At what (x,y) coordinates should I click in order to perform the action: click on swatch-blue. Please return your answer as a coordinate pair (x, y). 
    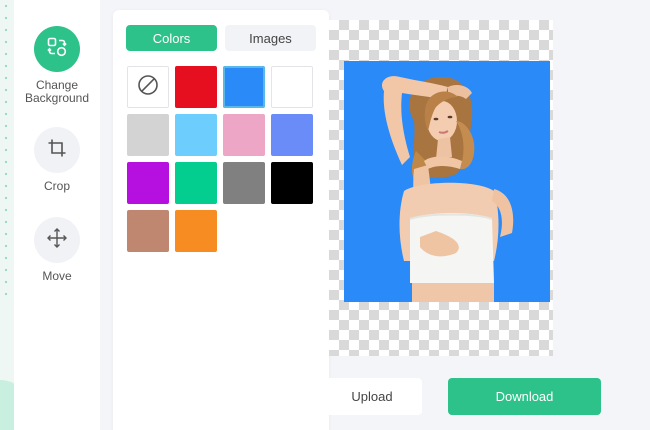
    Looking at the image, I should click on (244, 87).